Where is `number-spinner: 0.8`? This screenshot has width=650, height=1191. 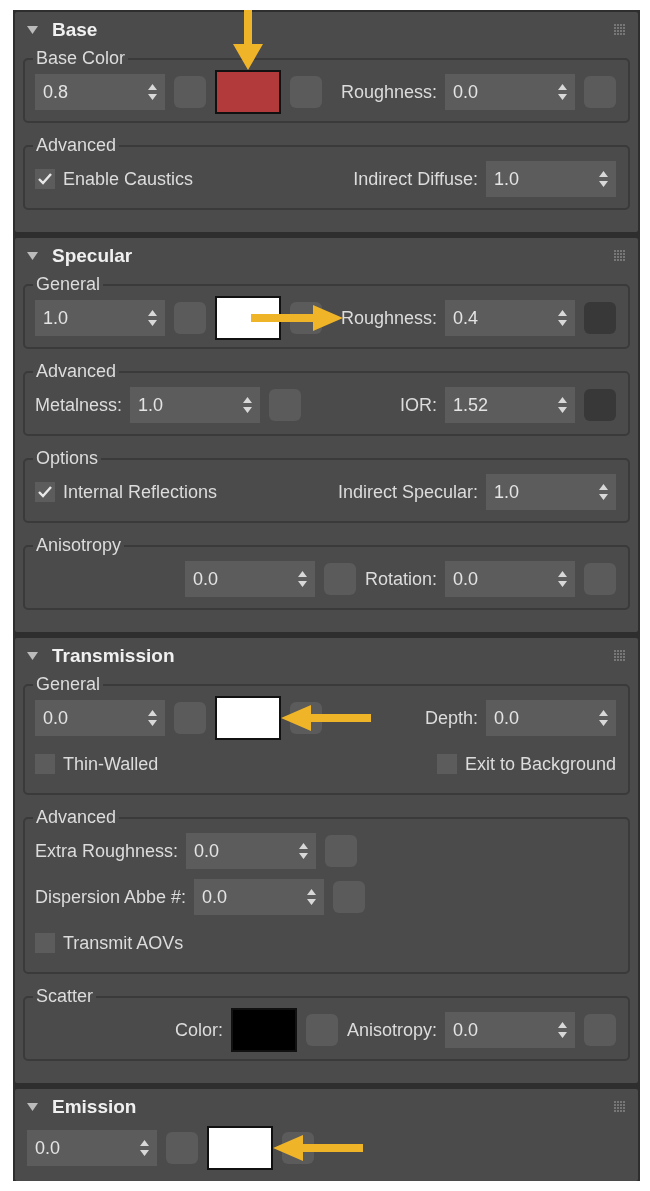
number-spinner: 0.8 is located at coordinates (100, 92).